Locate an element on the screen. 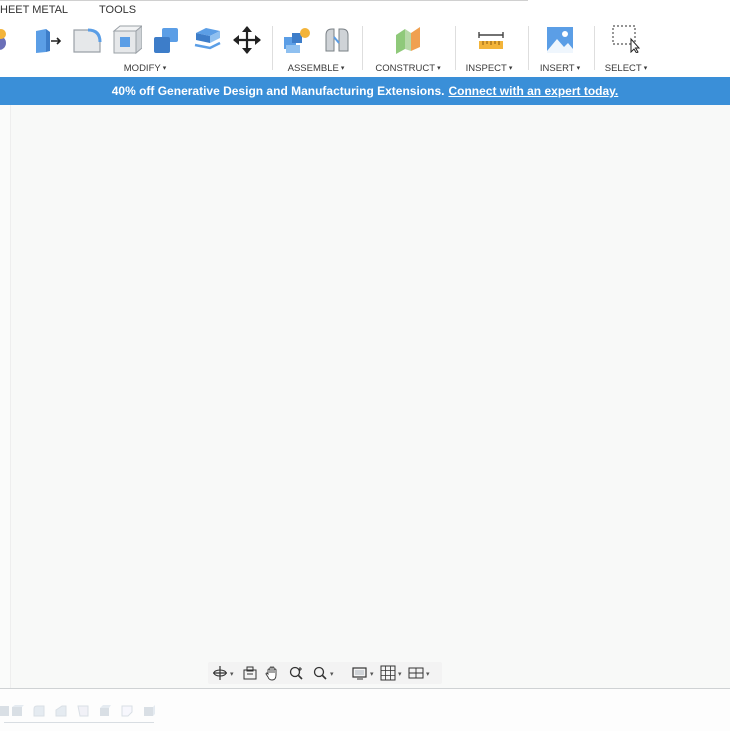 The width and height of the screenshot is (730, 731). orbit-icon is located at coordinates (220, 673).